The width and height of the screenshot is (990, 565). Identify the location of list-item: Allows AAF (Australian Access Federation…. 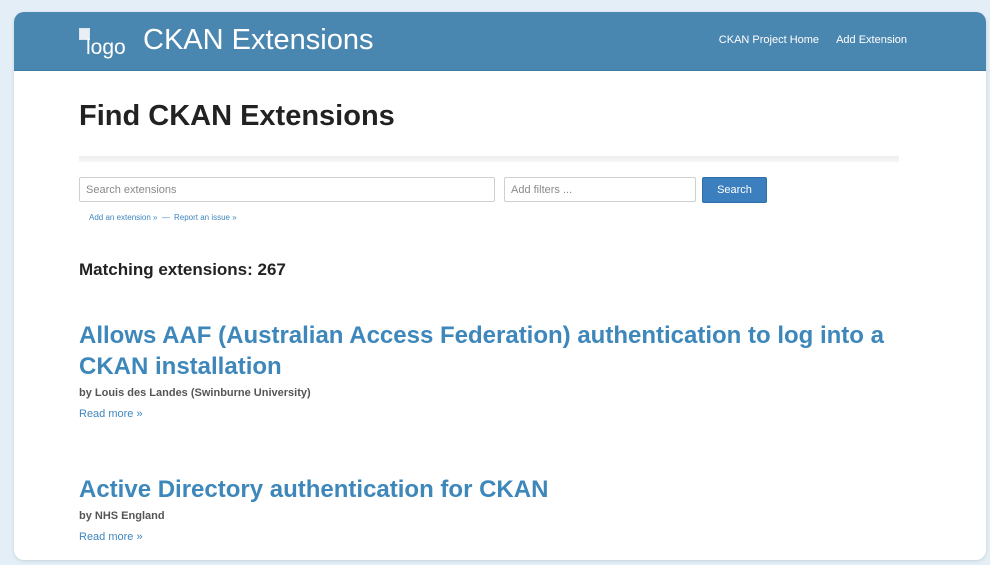
(489, 371).